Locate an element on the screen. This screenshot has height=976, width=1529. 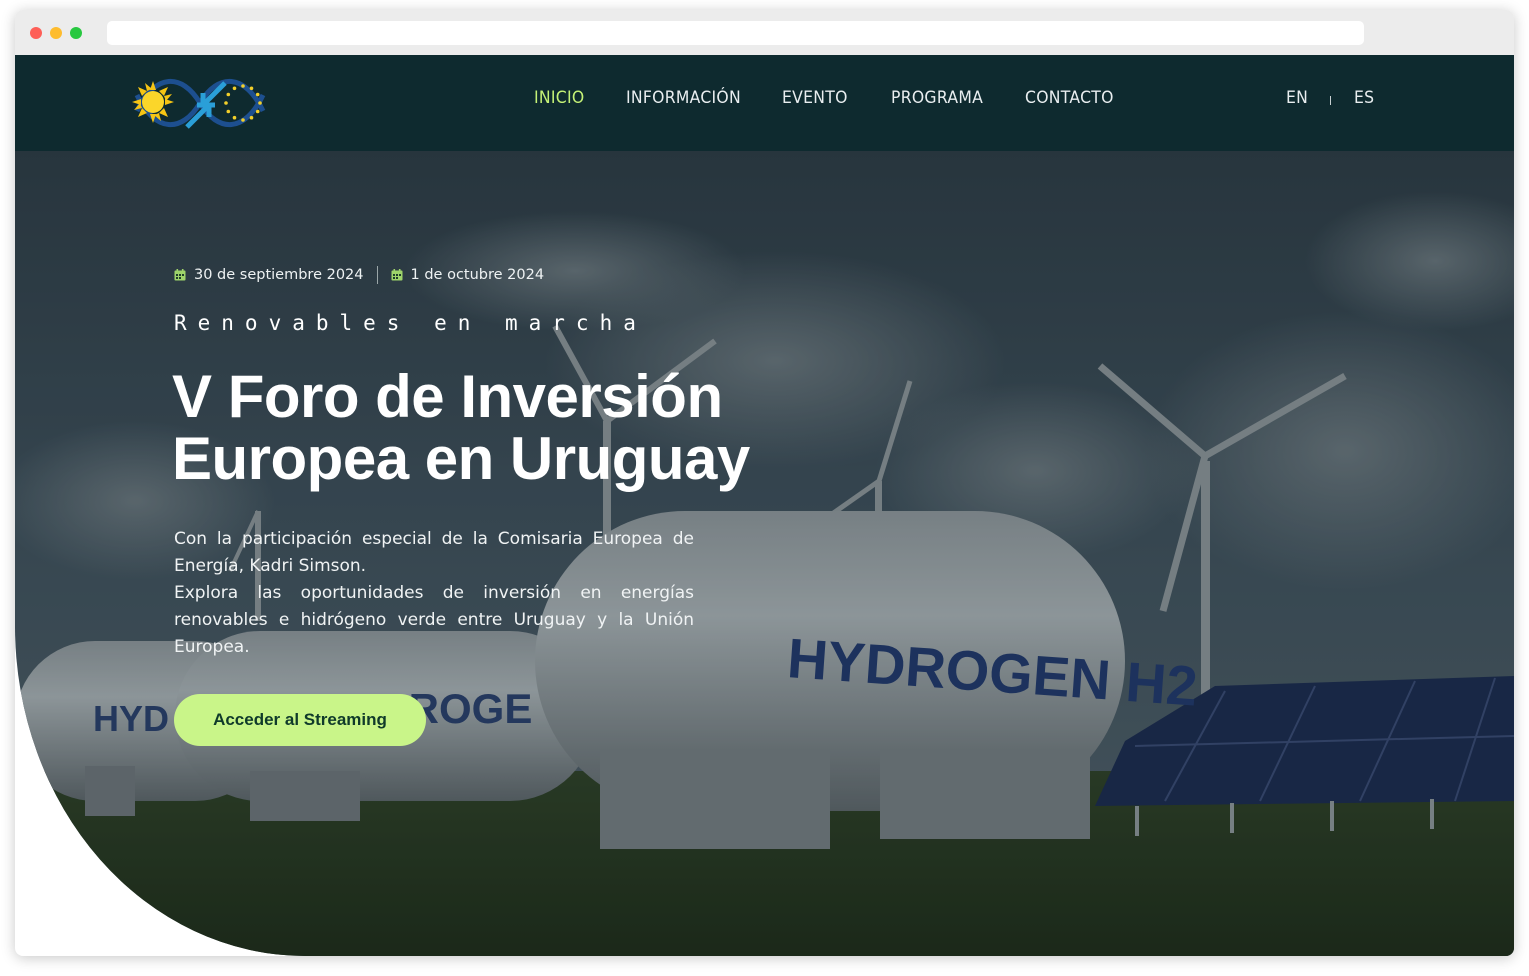
event-date-start: 30 de septiembre 2024 is located at coordinates (279, 275).